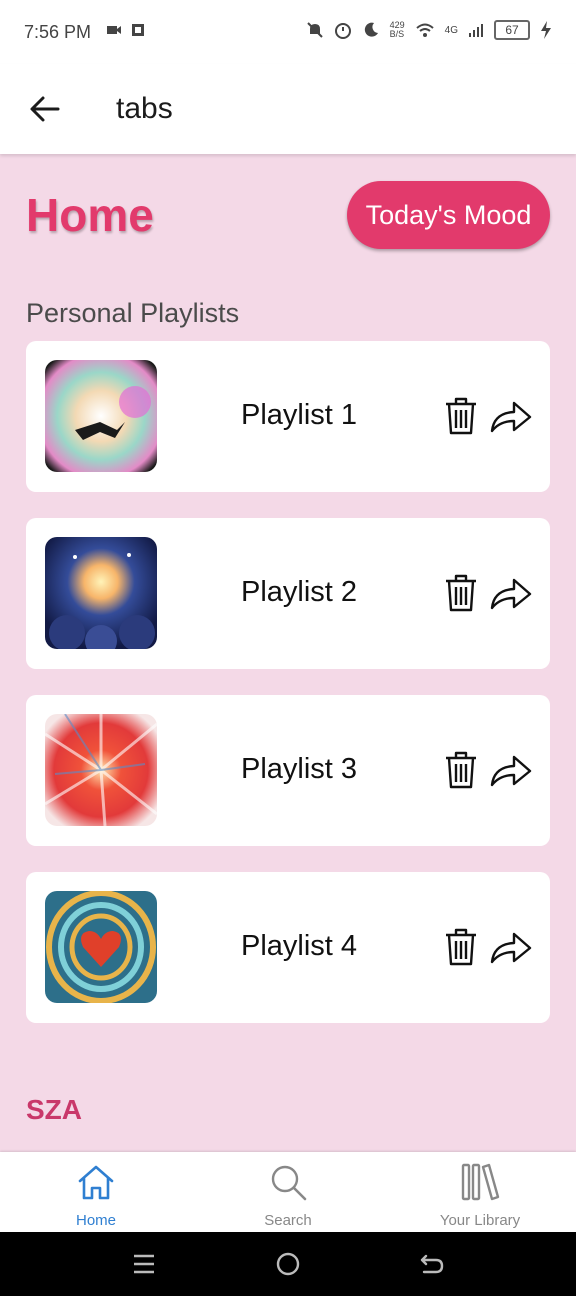  What do you see at coordinates (299, 769) in the screenshot?
I see `playlist-title: Playlist 3` at bounding box center [299, 769].